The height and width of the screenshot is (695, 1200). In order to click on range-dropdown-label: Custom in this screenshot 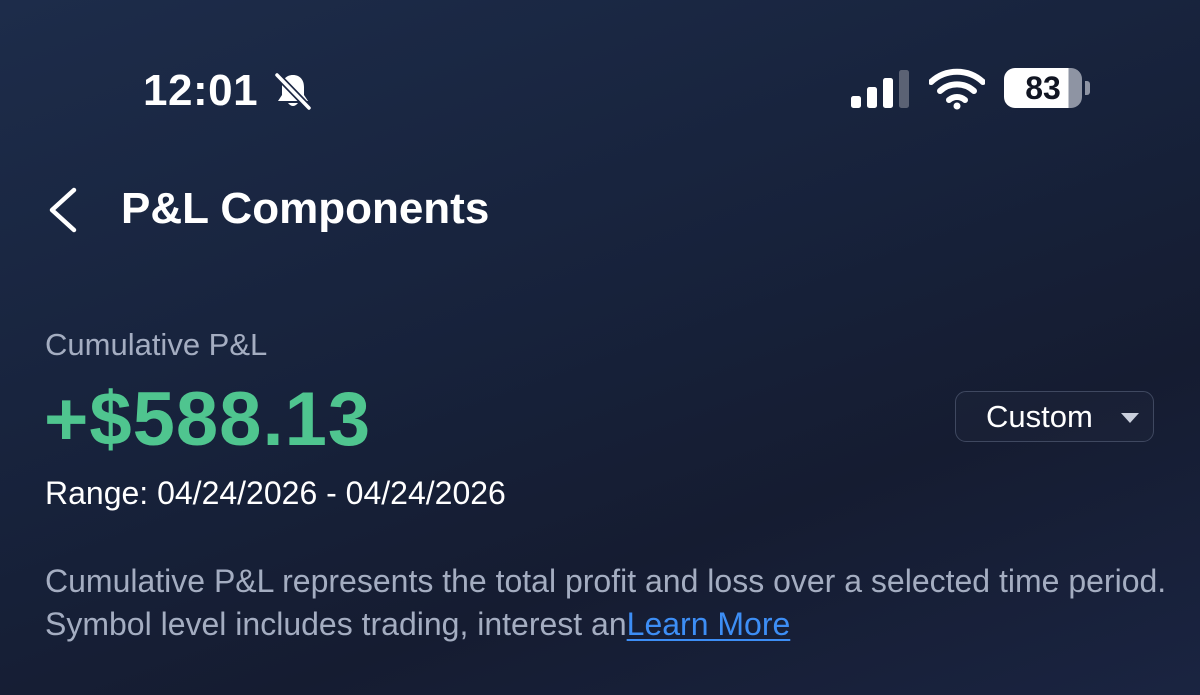, I will do `click(1039, 416)`.